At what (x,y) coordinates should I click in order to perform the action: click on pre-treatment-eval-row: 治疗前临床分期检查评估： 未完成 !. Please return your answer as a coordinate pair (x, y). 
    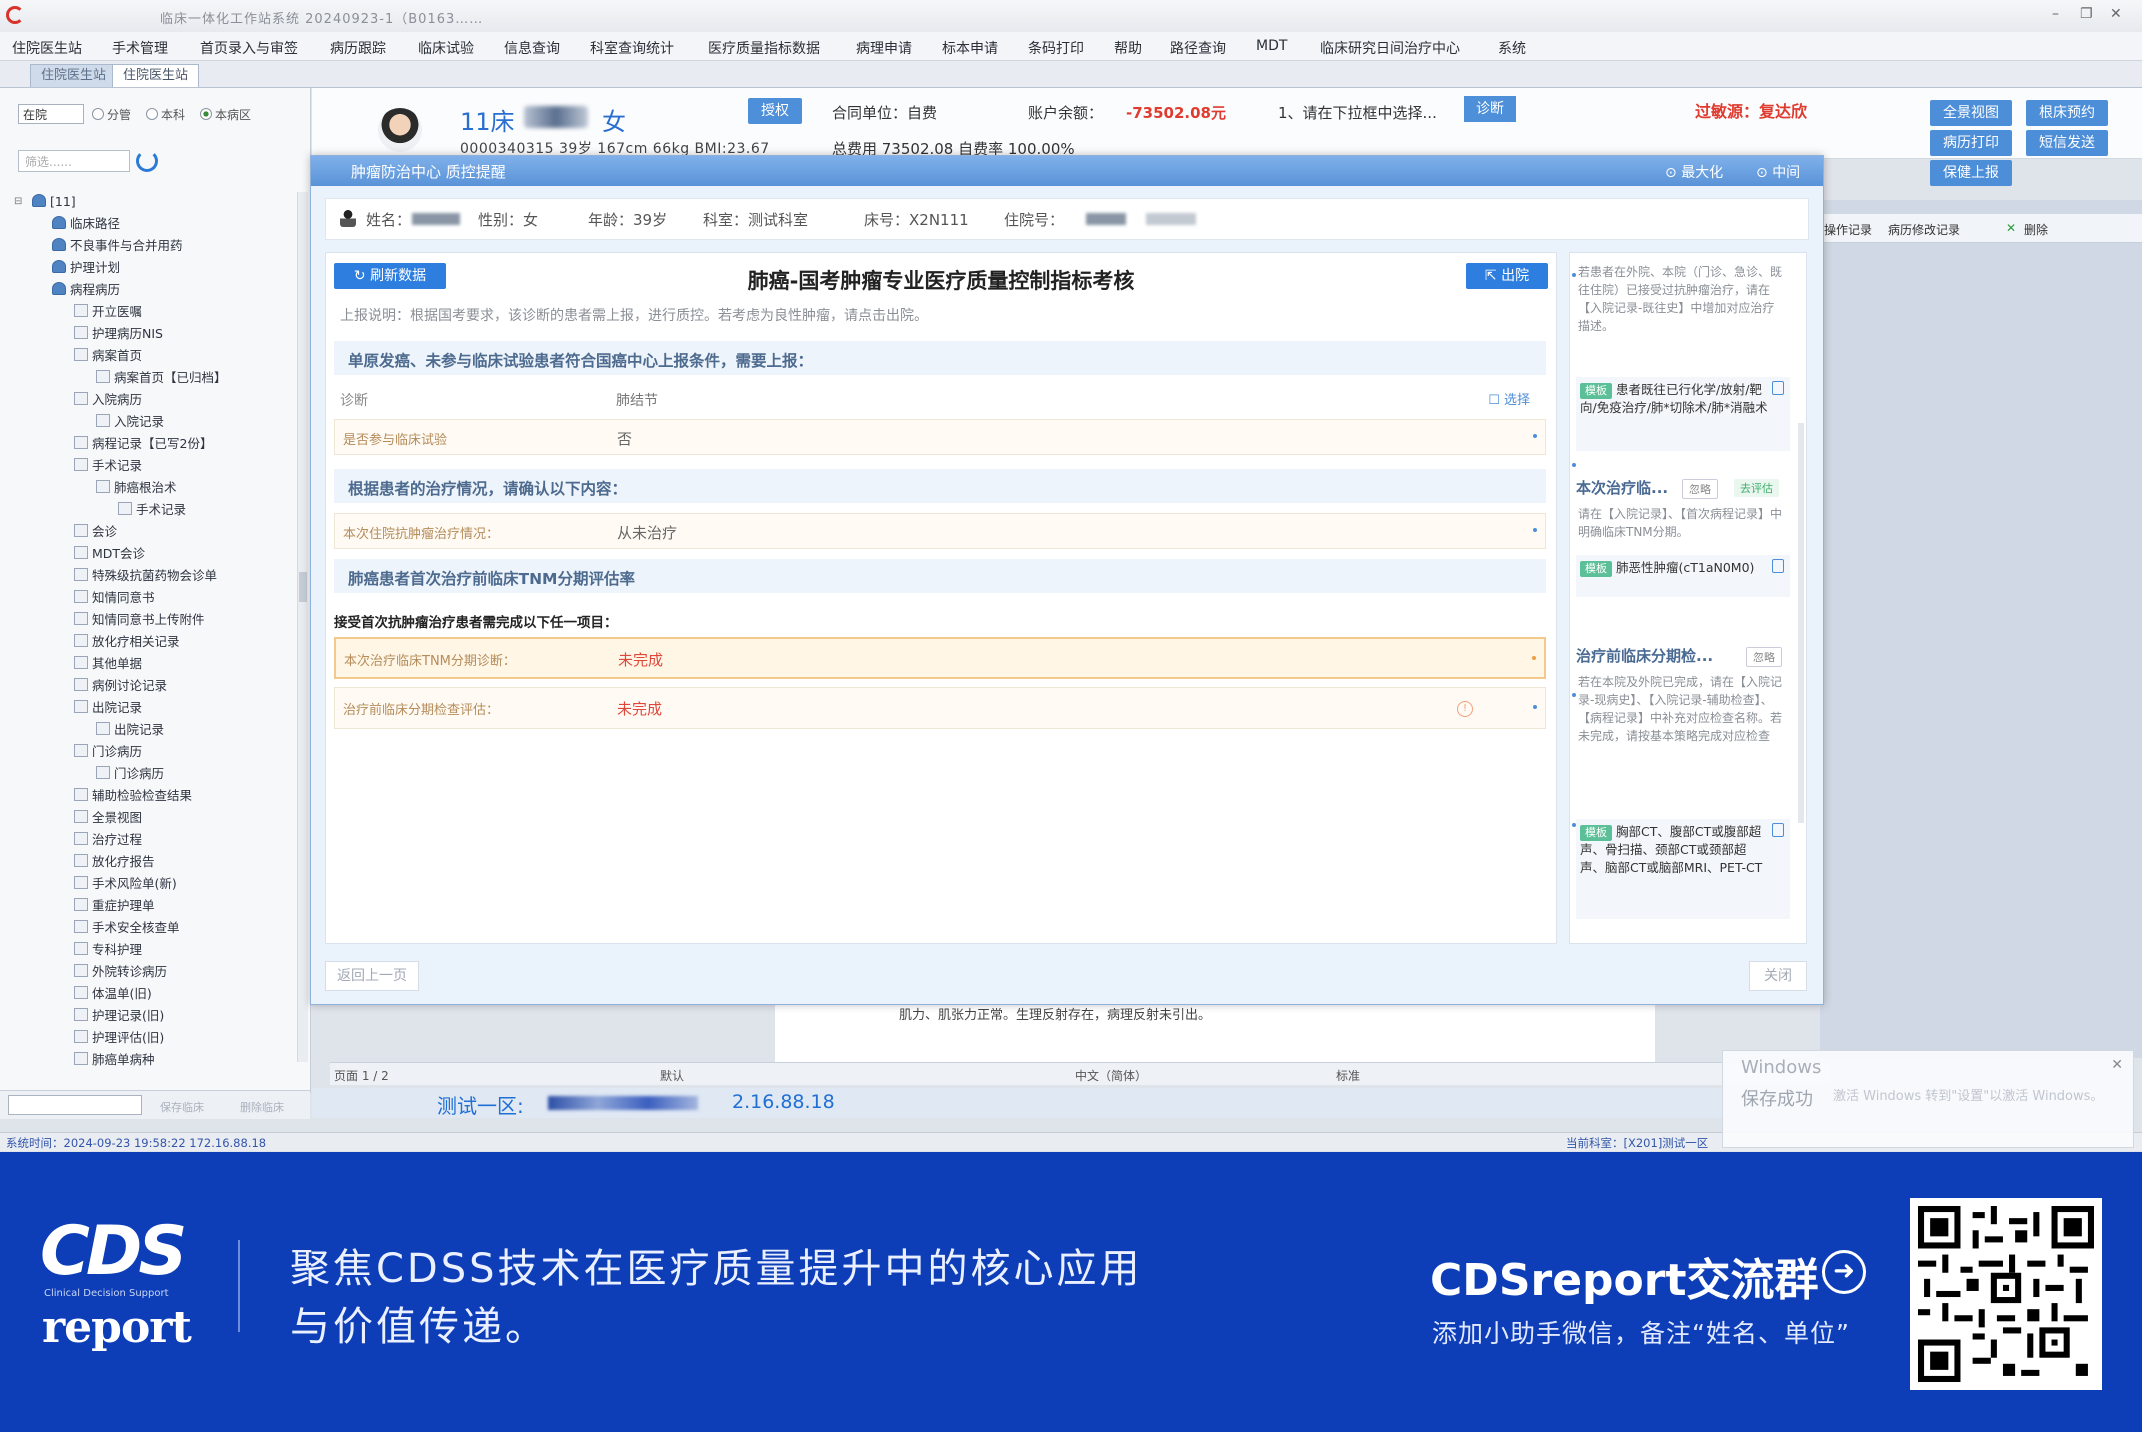
    Looking at the image, I should click on (940, 708).